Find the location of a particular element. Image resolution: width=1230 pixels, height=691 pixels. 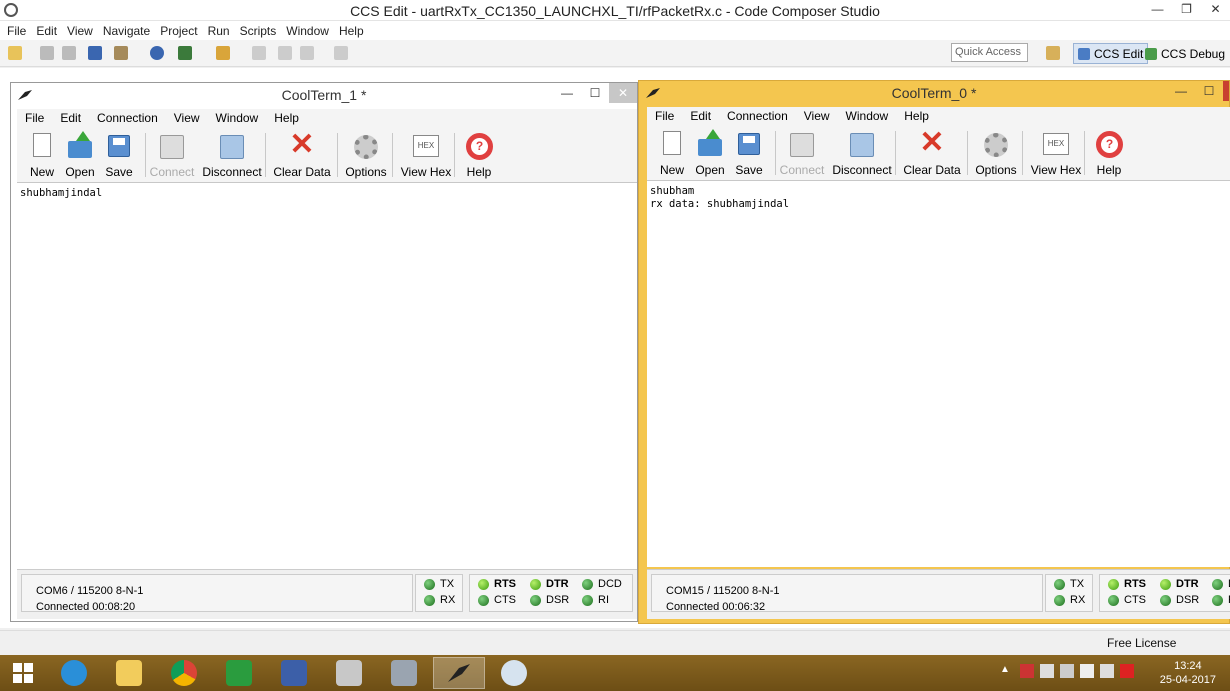

ccs-menu-view: View is located at coordinates (80, 31).